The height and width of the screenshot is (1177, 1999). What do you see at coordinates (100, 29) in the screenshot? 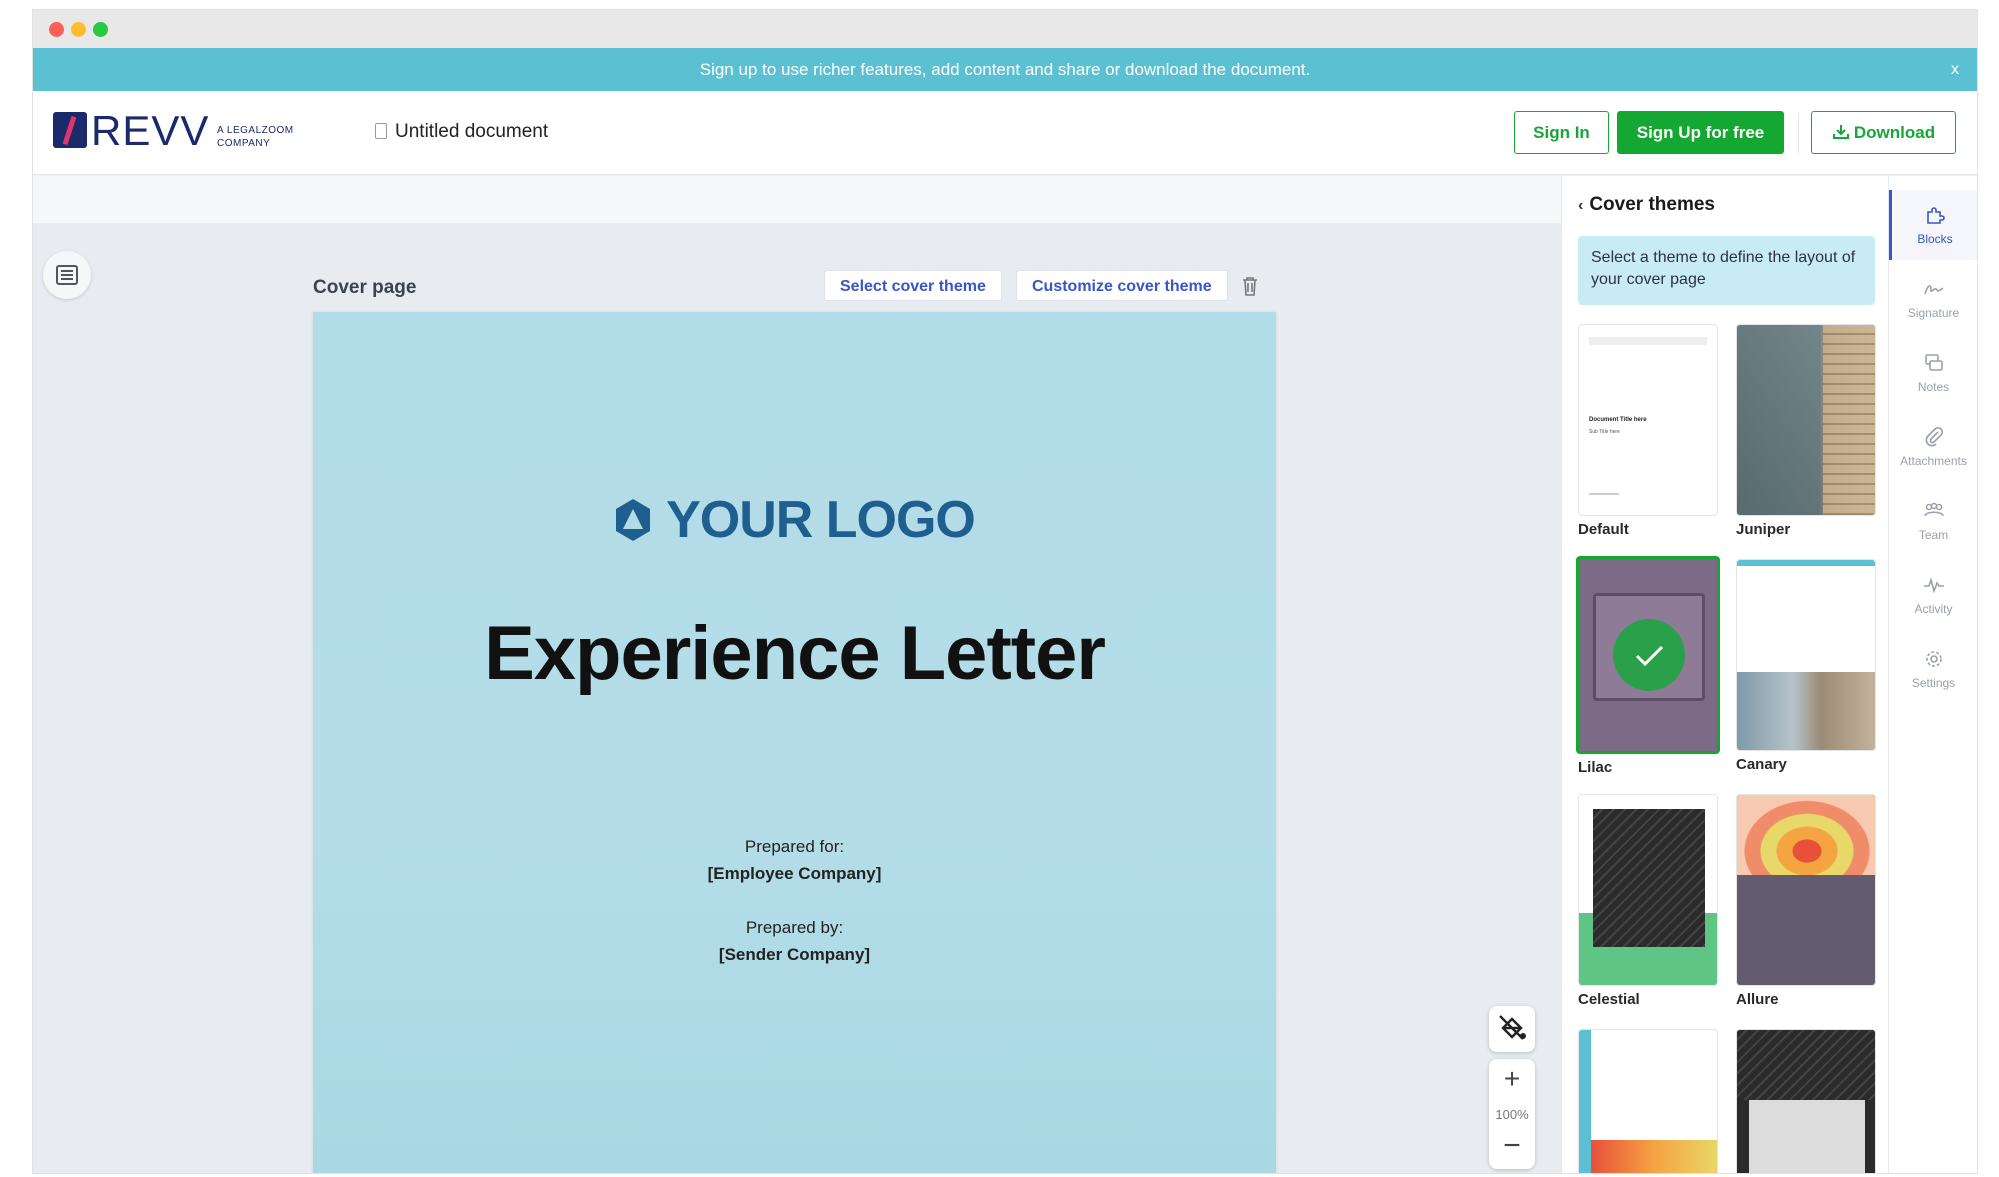
I see `window-zoom-dot` at bounding box center [100, 29].